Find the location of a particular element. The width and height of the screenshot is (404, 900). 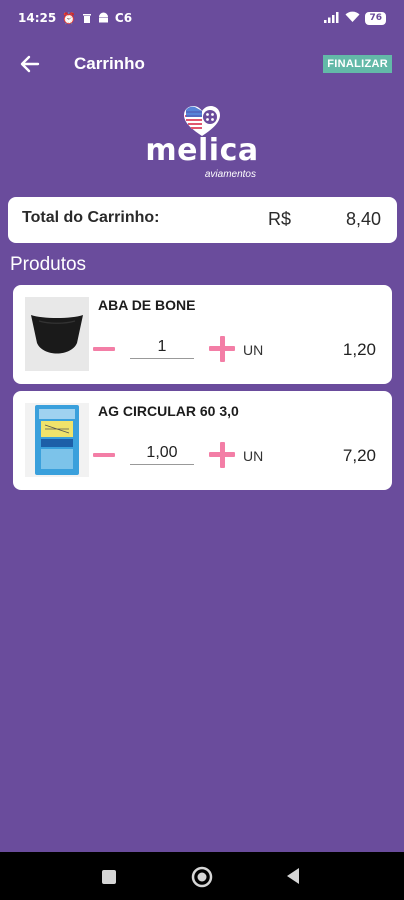

products-section-title: Produtos is located at coordinates (48, 264).